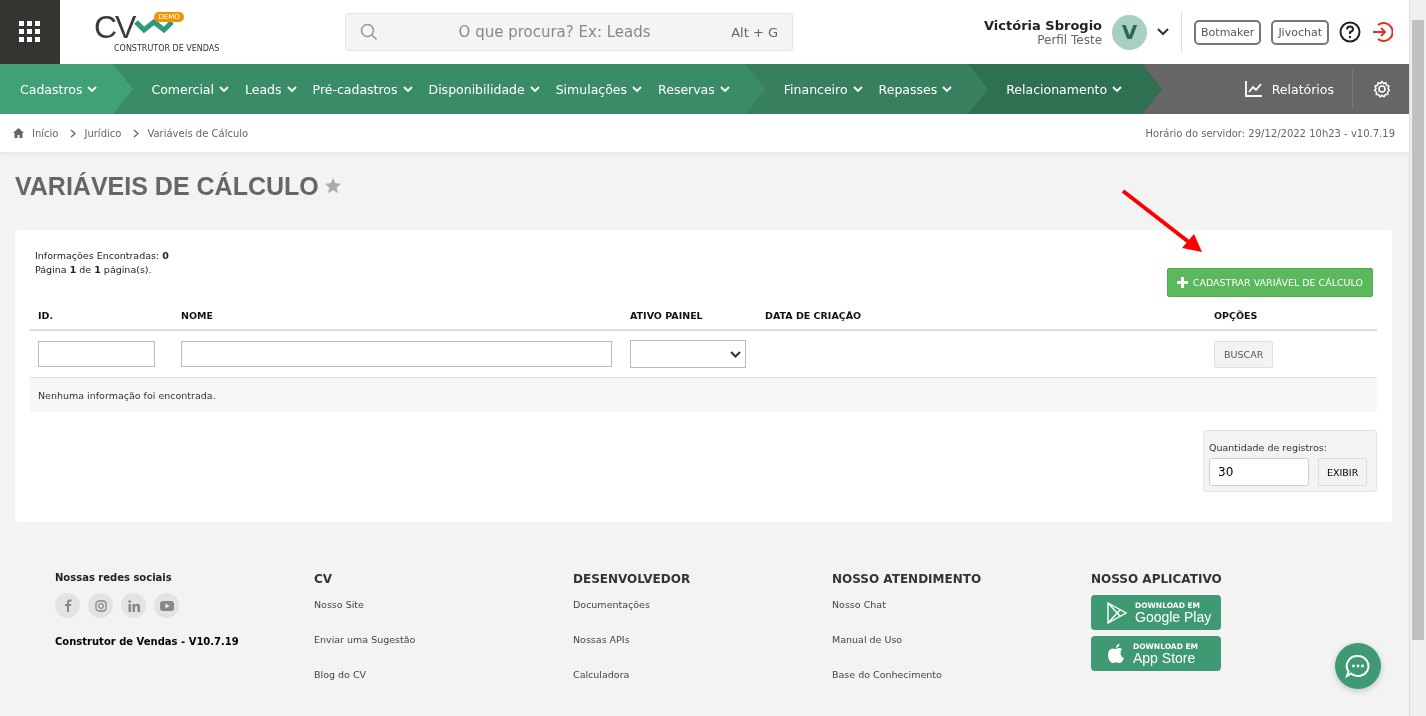  I want to click on search-button: BUSCAR, so click(1244, 354).